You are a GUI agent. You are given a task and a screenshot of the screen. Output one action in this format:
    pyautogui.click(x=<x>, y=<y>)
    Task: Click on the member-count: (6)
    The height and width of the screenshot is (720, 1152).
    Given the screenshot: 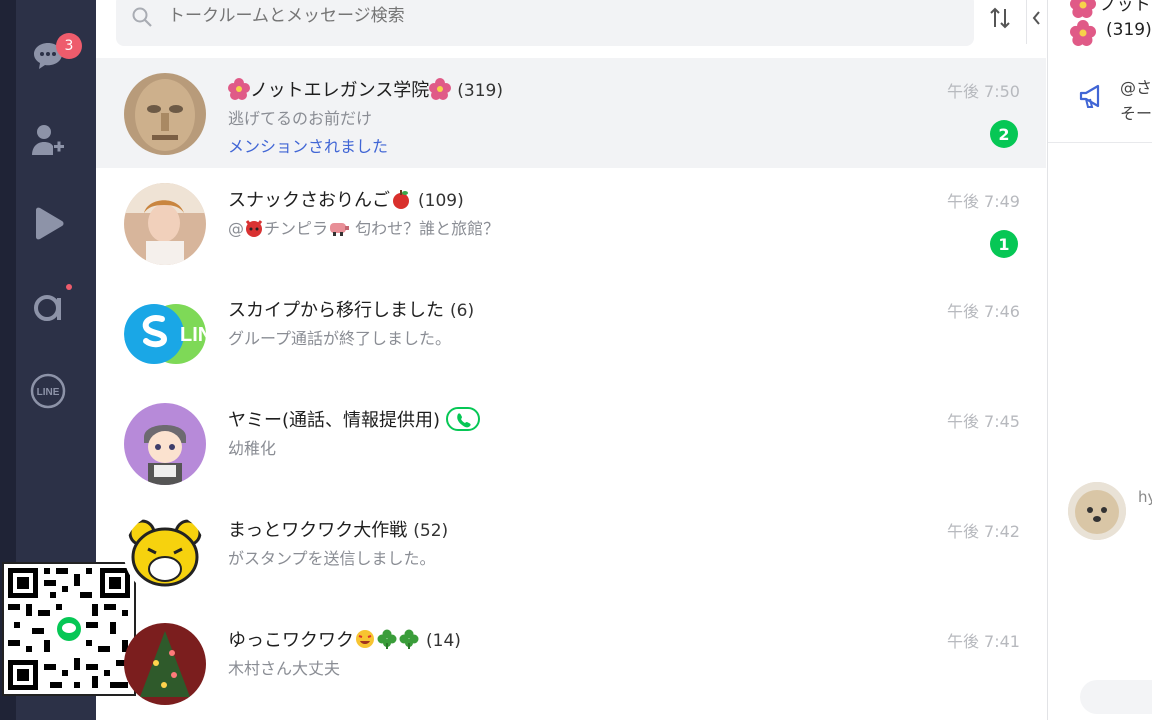 What is the action you would take?
    pyautogui.click(x=462, y=311)
    